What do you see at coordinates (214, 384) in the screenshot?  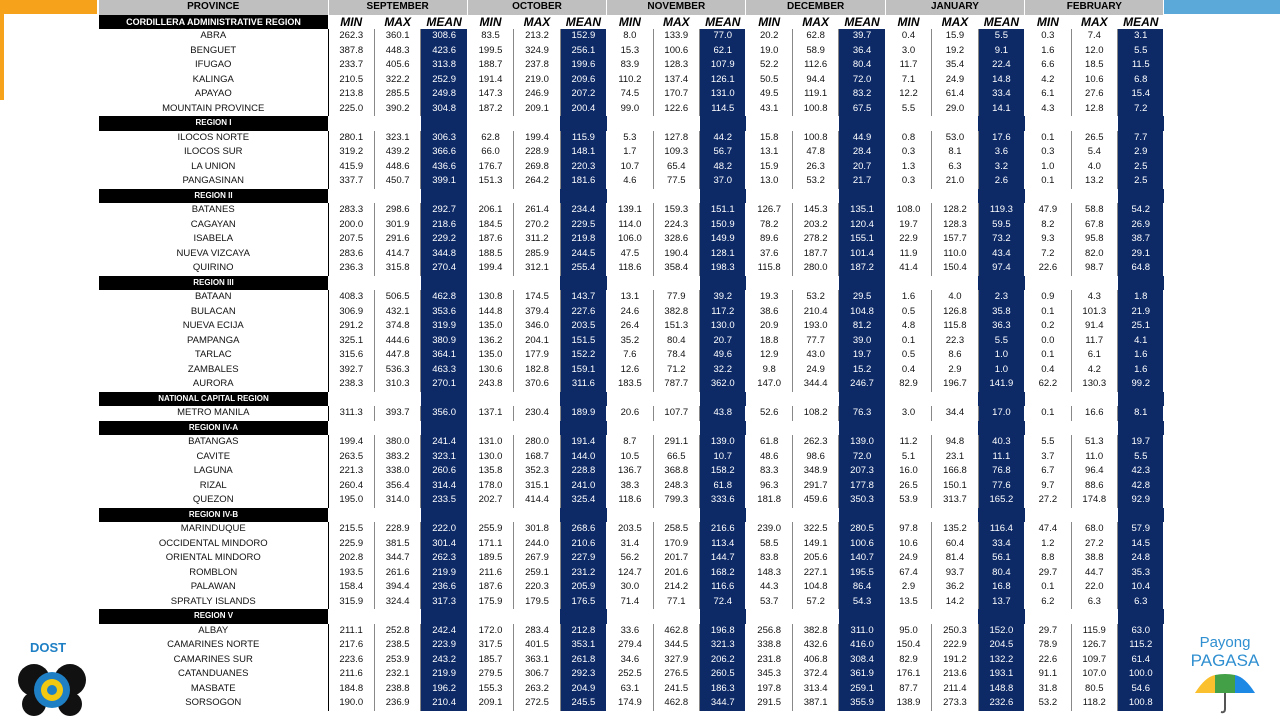 I see `province-name: AURORA` at bounding box center [214, 384].